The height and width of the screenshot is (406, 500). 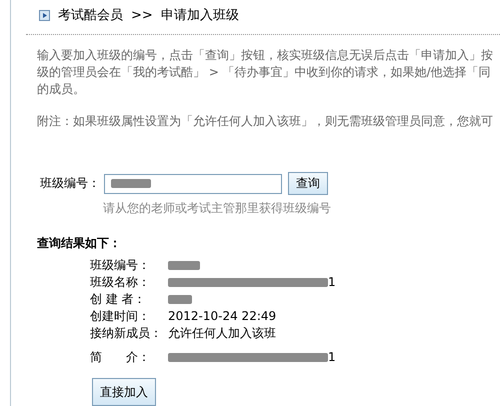 What do you see at coordinates (120, 357) in the screenshot?
I see `field-label: 简 介：` at bounding box center [120, 357].